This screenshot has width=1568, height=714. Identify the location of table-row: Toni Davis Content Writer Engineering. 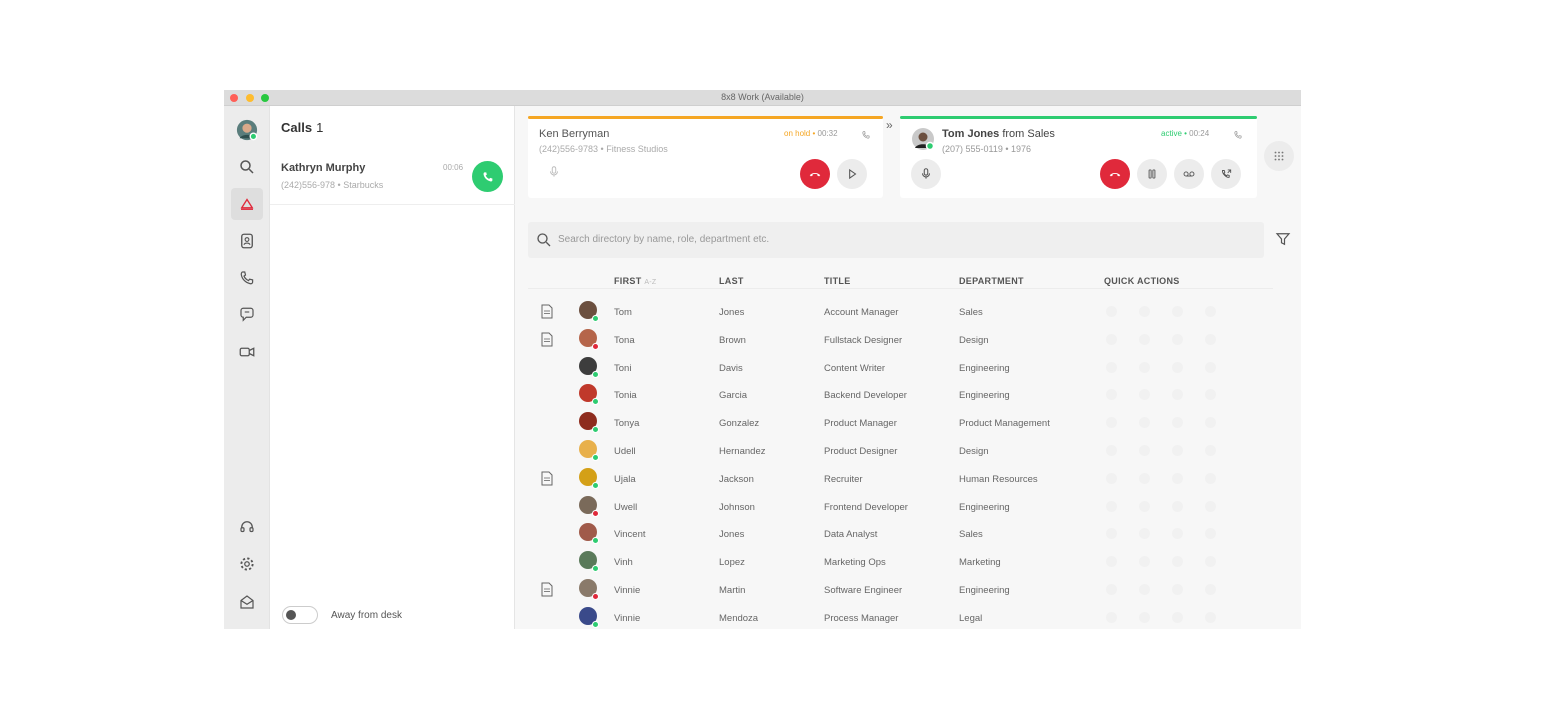
(900, 368).